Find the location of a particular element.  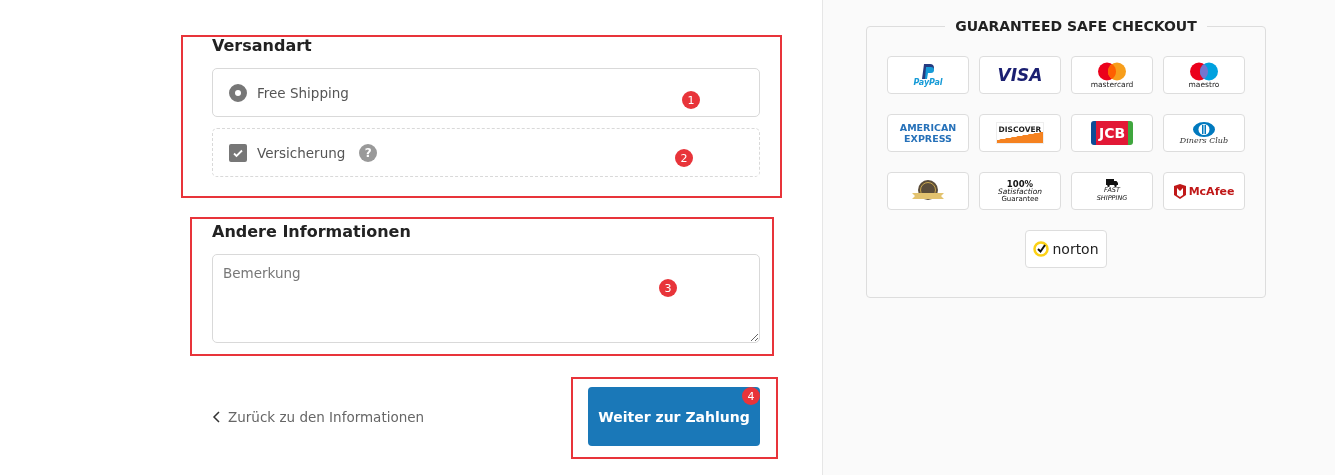

logo-text: 100% is located at coordinates (1020, 183).